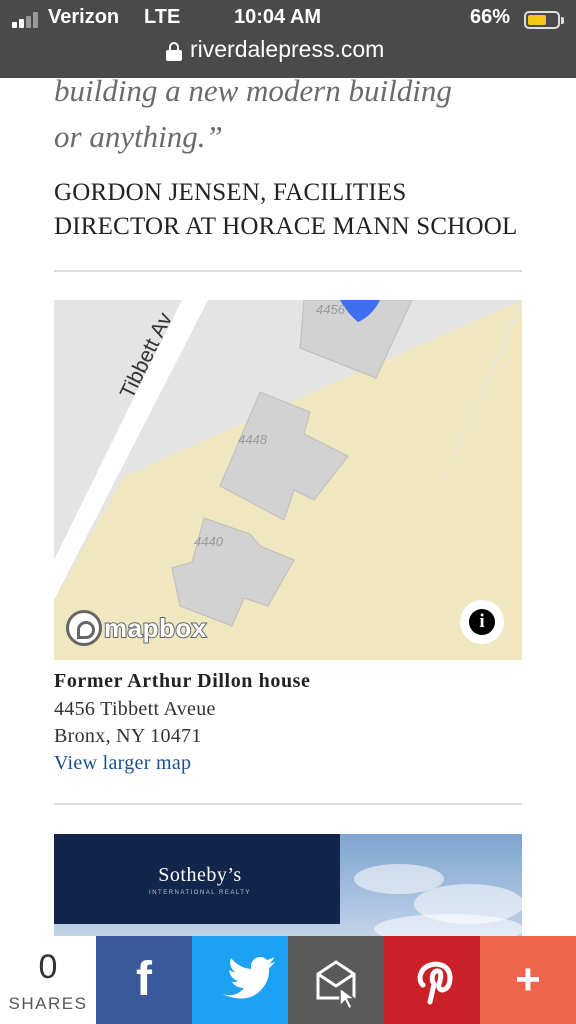  I want to click on envelope-icon, so click(337, 985).